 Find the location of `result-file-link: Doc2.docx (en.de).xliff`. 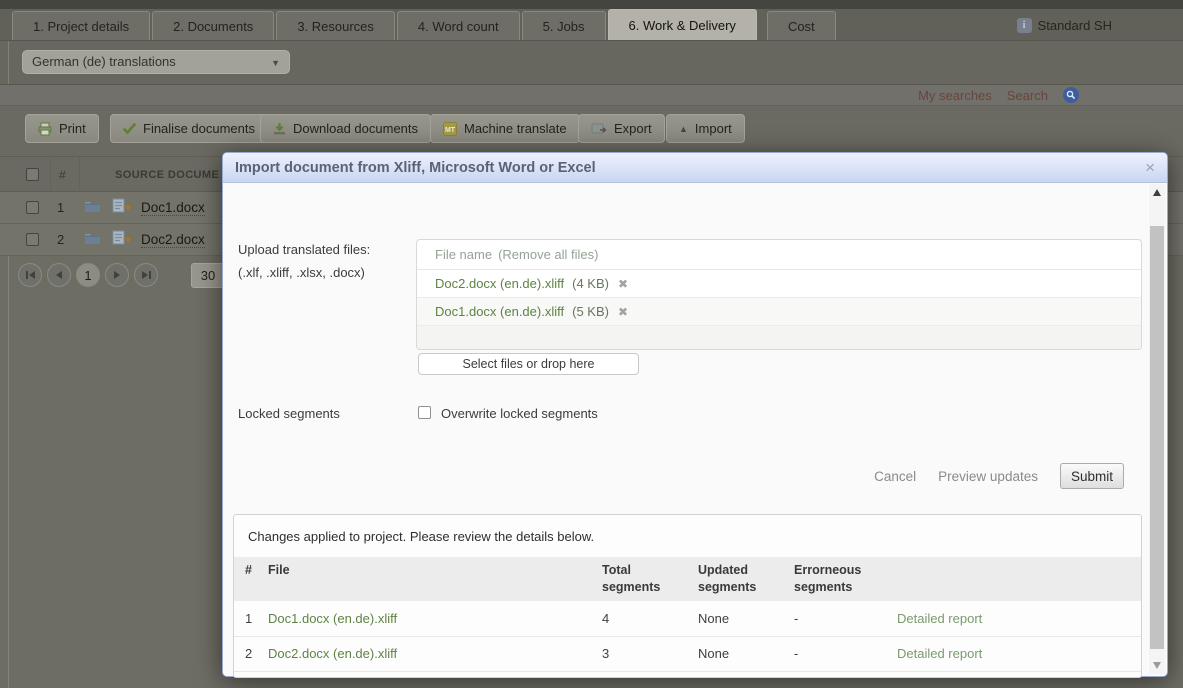

result-file-link: Doc2.docx (en.de).xliff is located at coordinates (332, 653).